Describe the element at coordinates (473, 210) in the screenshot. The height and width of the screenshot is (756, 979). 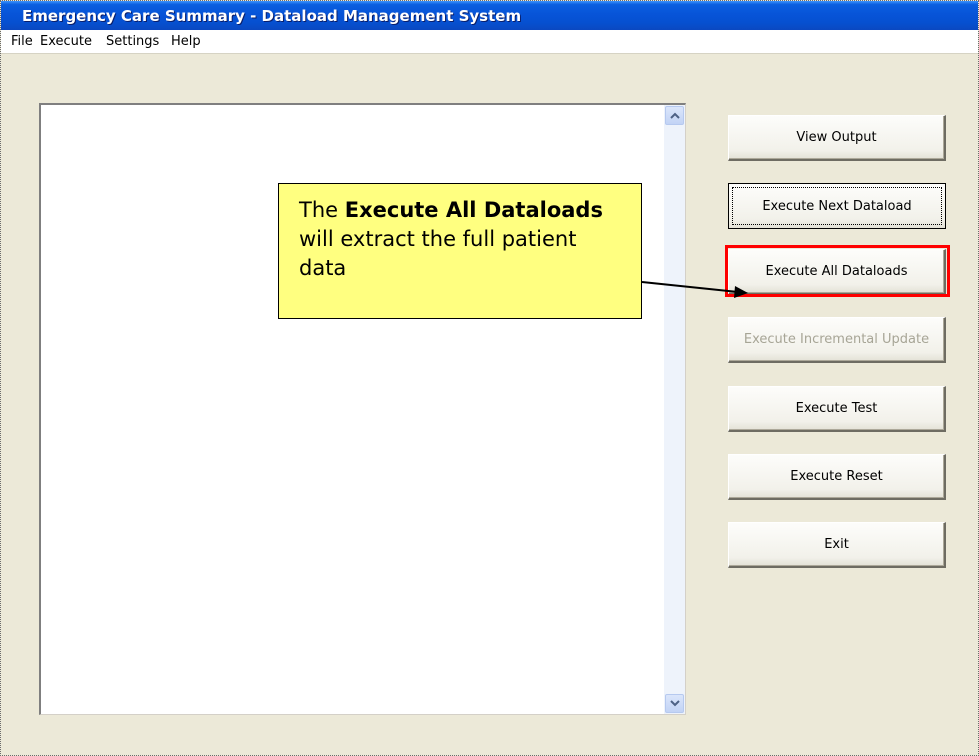
I see `callout-text-bold: Execute All Dataloads` at that location.